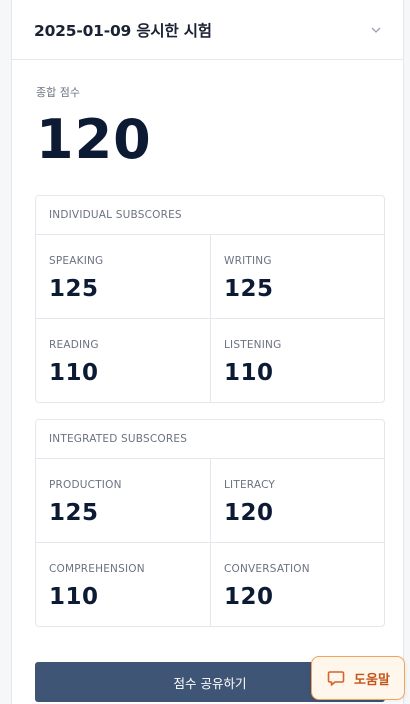 The height and width of the screenshot is (704, 410). I want to click on chevron-down-icon, so click(376, 30).